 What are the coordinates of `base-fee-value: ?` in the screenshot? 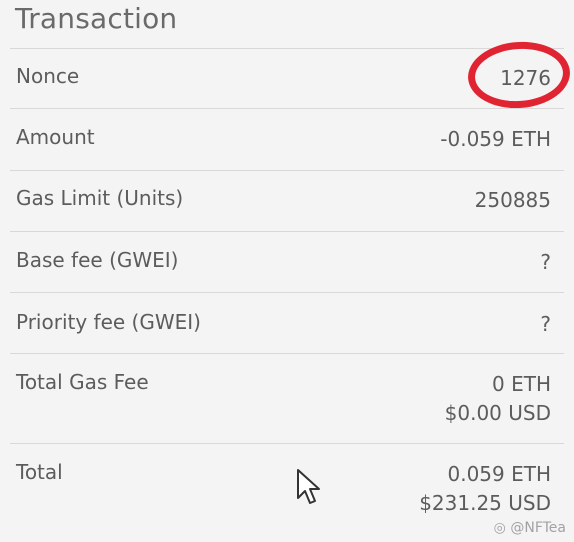 It's located at (545, 262).